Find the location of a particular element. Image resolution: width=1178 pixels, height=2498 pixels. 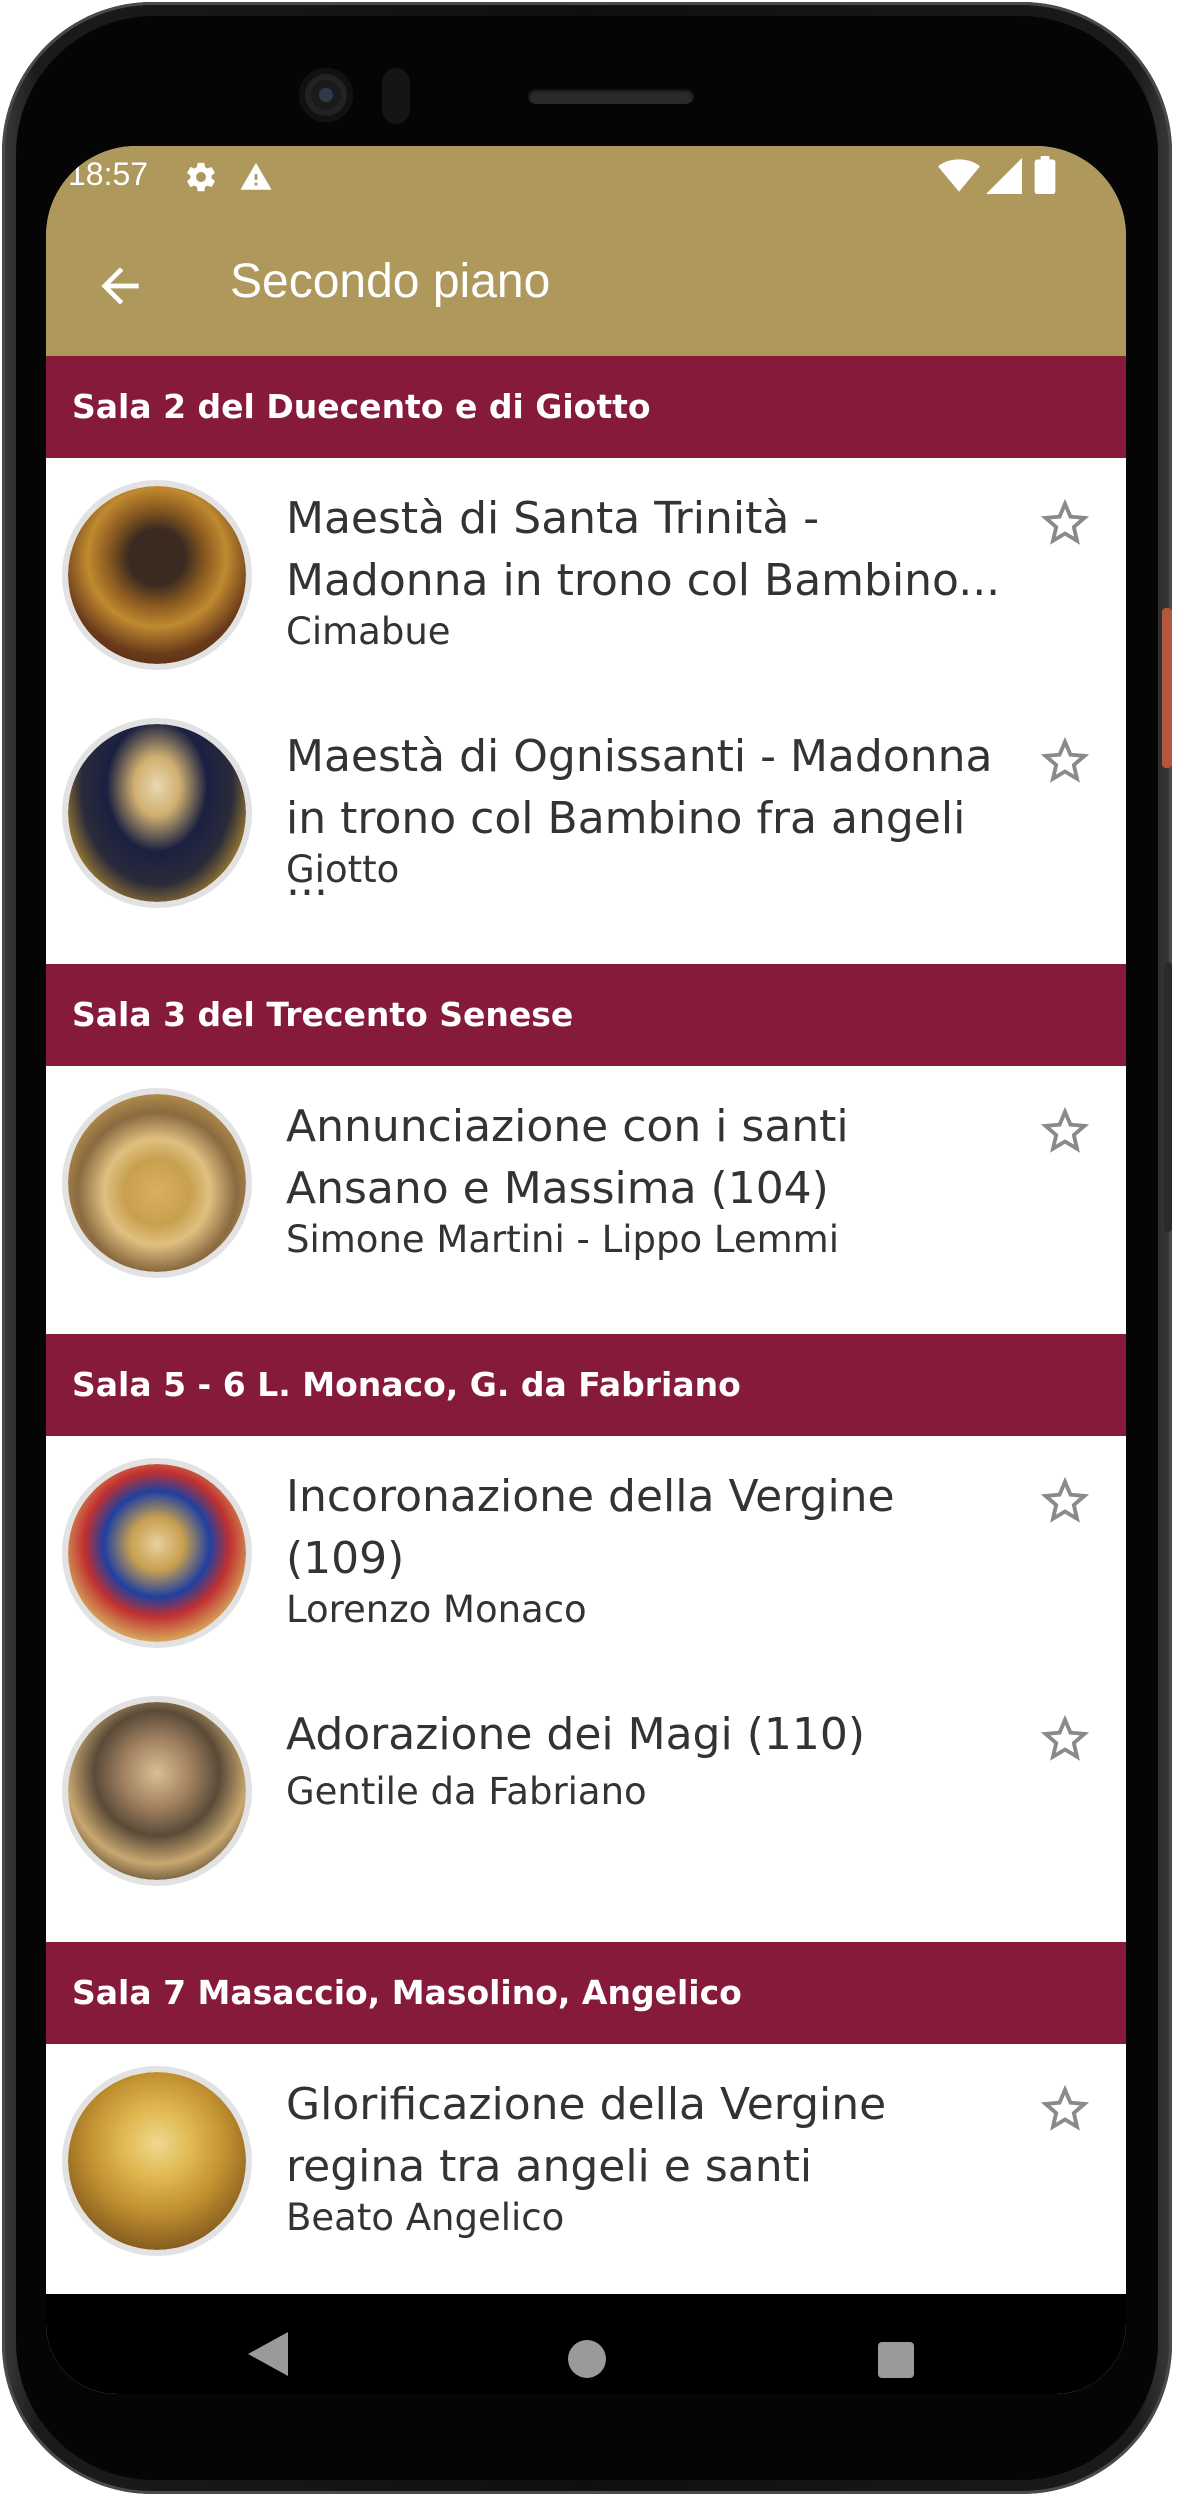

arrow-back-icon is located at coordinates (120, 286).